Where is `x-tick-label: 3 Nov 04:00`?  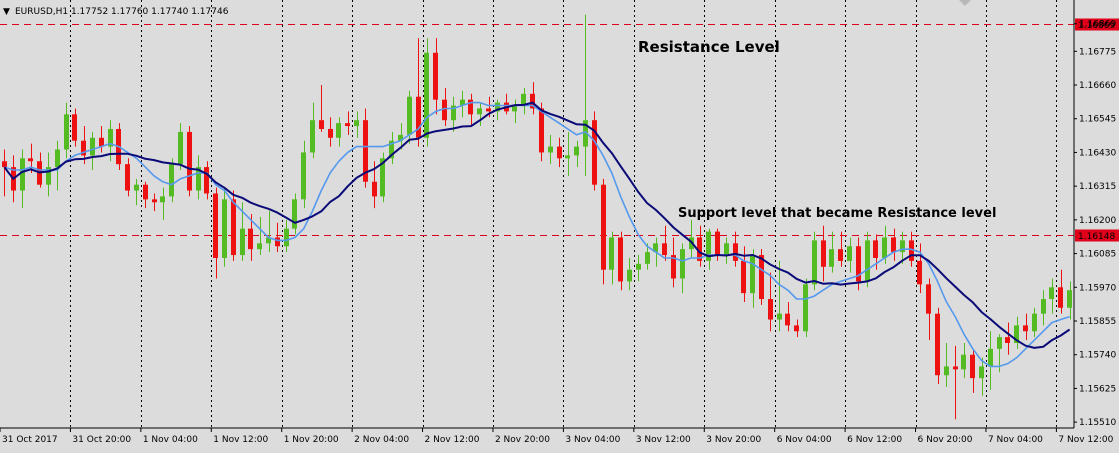 x-tick-label: 3 Nov 04:00 is located at coordinates (592, 440).